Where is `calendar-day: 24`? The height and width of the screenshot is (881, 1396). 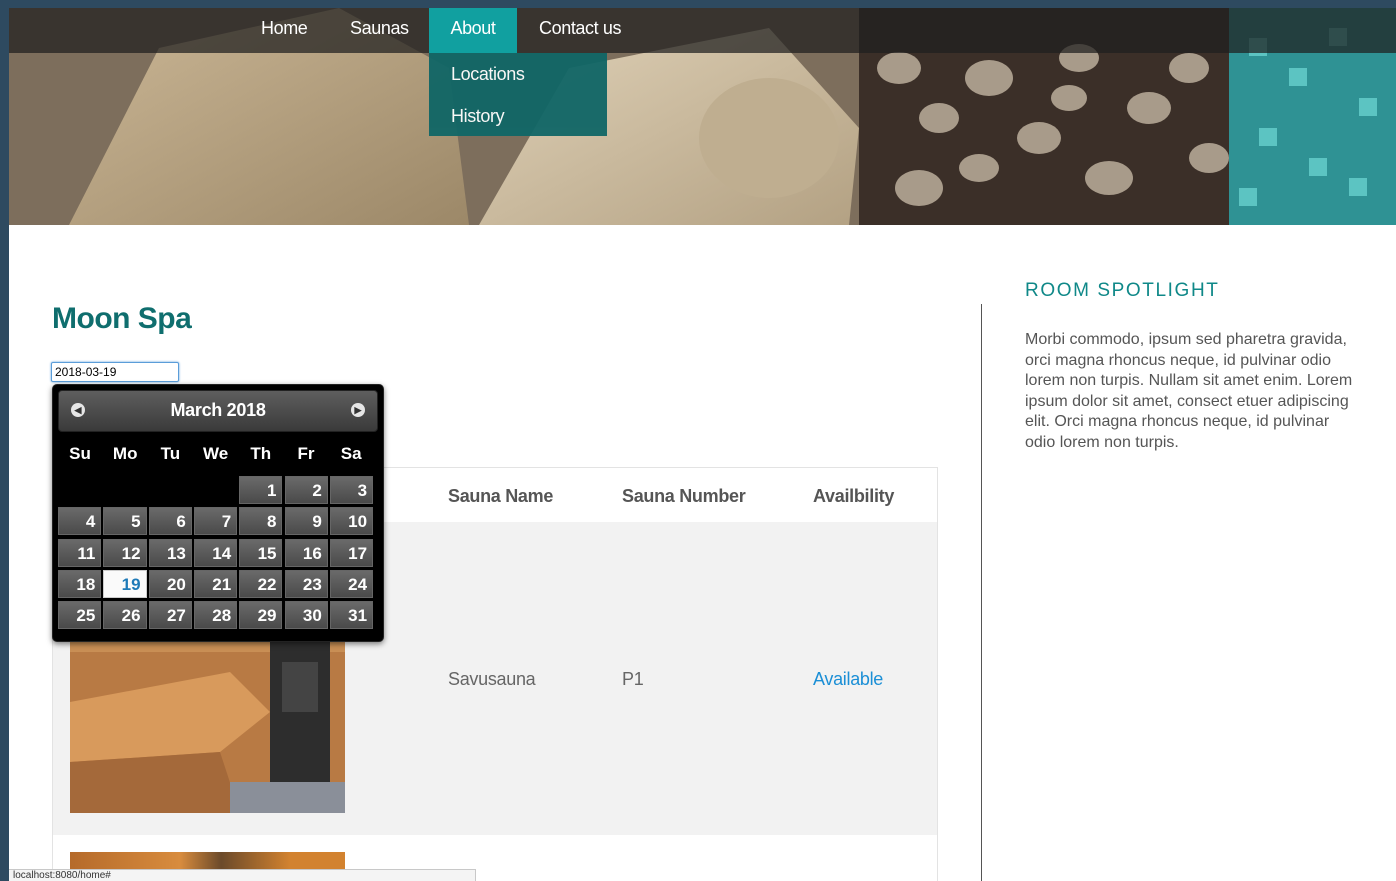
calendar-day: 24 is located at coordinates (351, 583).